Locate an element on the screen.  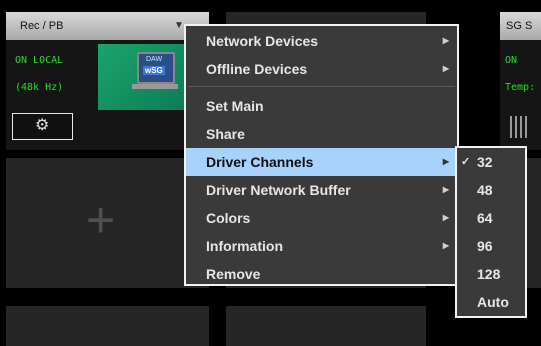
menu-item-label: Driver Channels is located at coordinates (260, 162).